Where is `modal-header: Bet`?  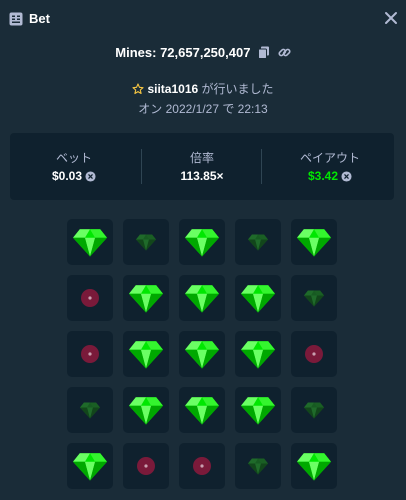 modal-header: Bet is located at coordinates (203, 19).